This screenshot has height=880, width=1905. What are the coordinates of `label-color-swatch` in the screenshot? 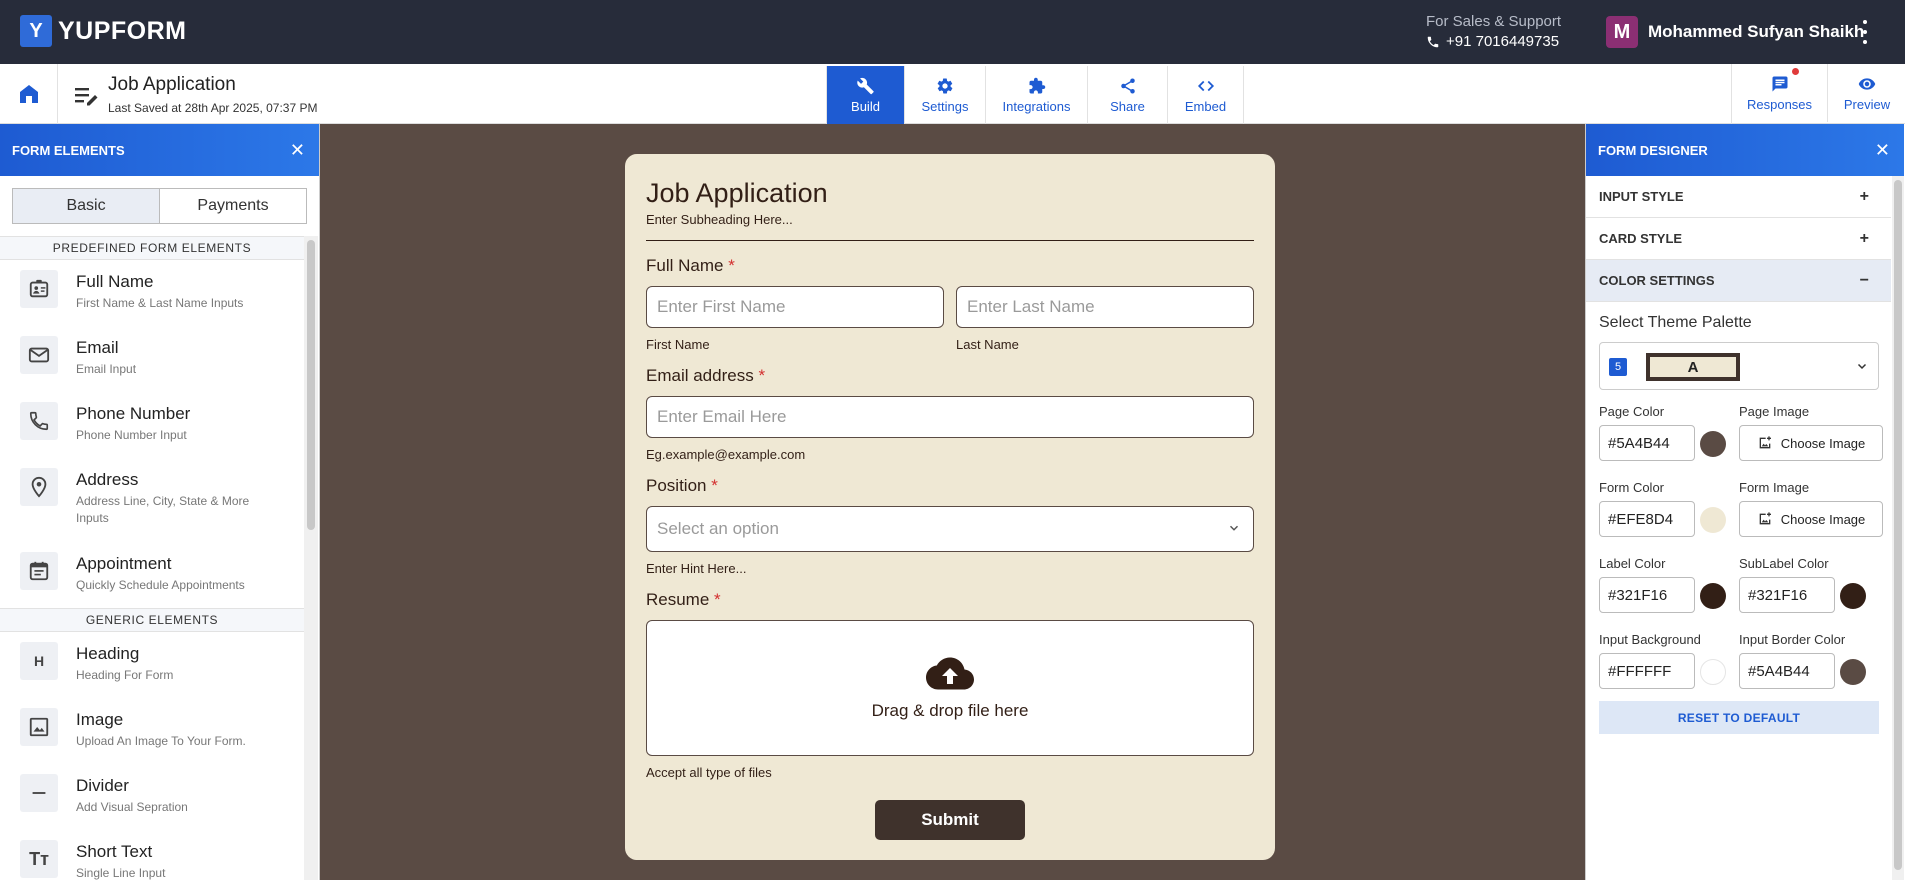 It's located at (1713, 596).